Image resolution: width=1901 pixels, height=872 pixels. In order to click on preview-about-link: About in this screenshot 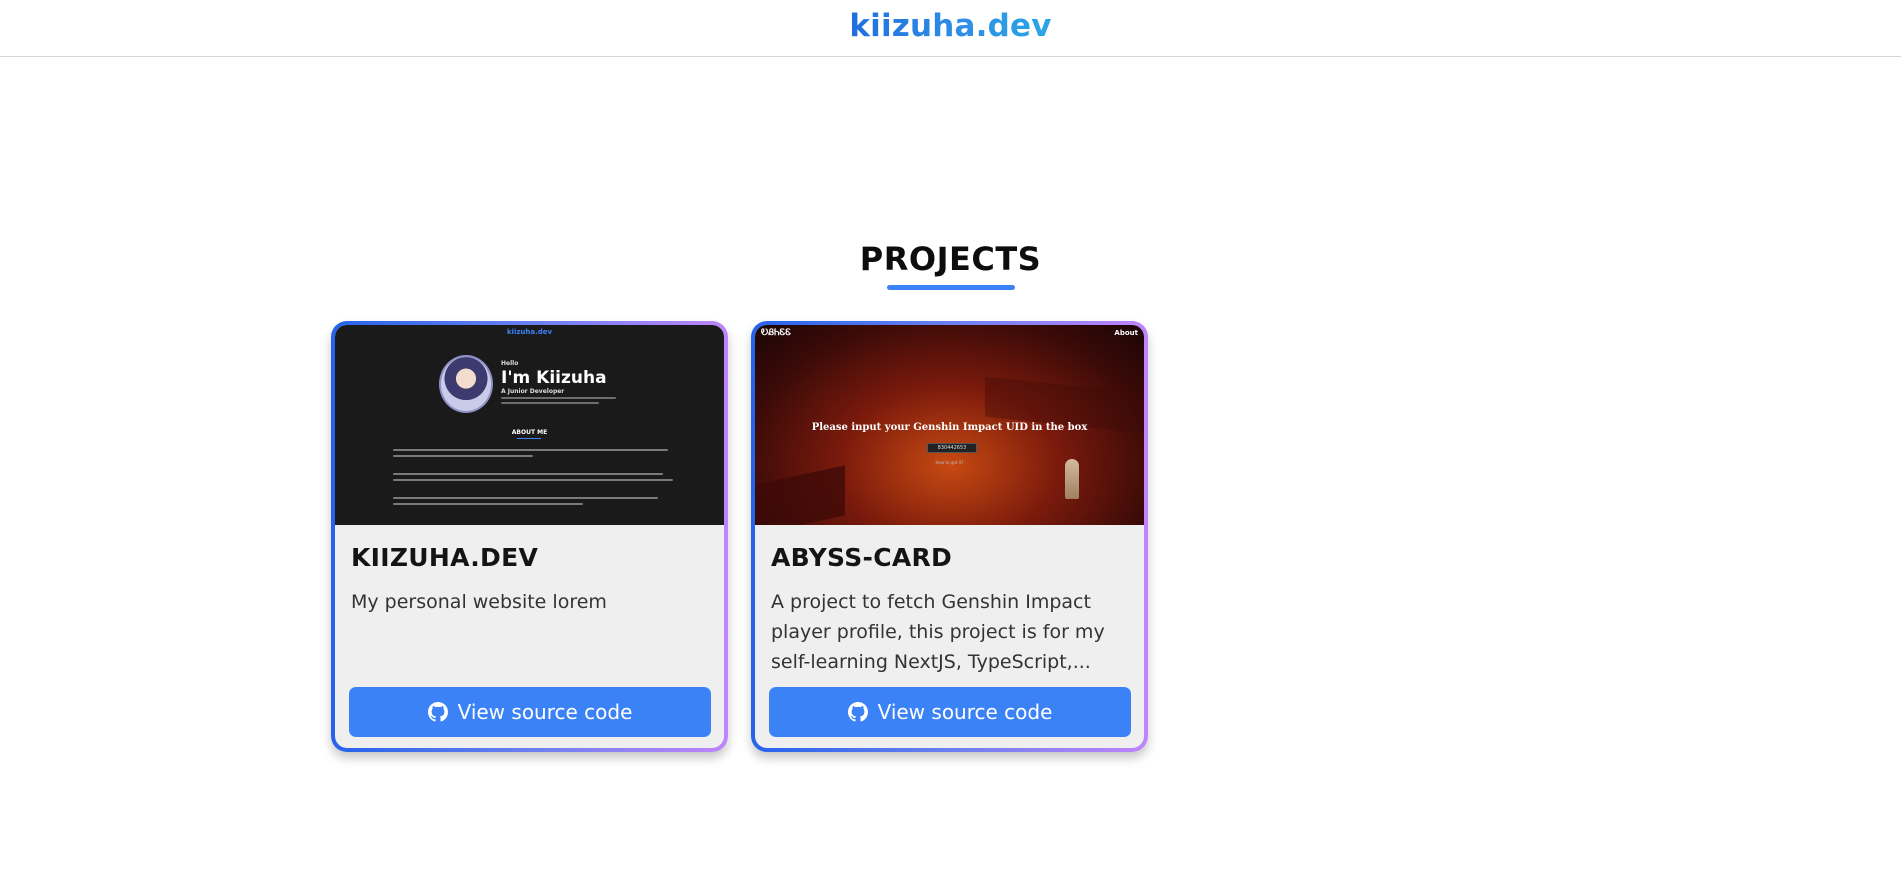, I will do `click(1126, 333)`.